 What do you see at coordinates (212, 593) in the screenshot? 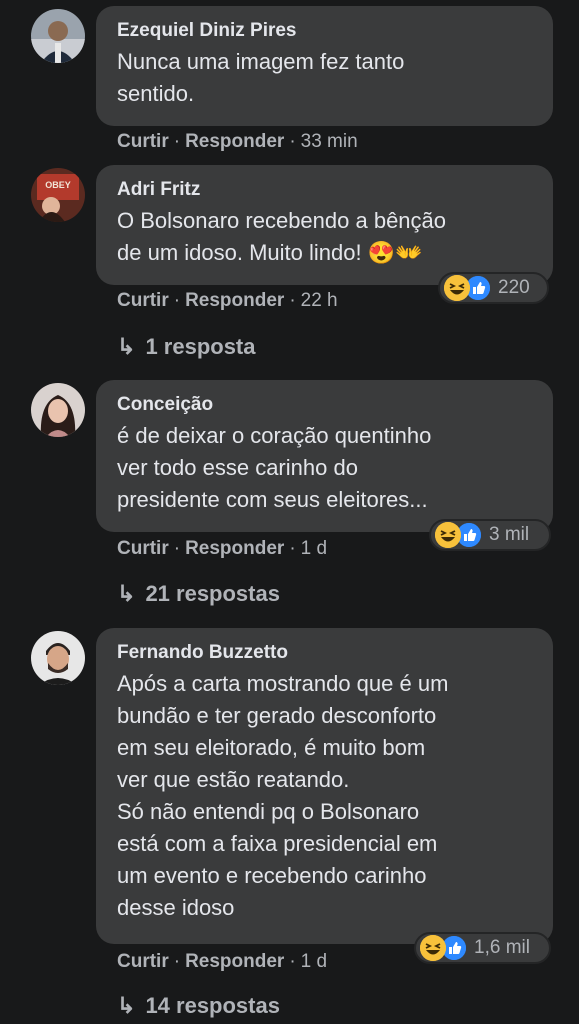
I see `replies-count: 21 respostas` at bounding box center [212, 593].